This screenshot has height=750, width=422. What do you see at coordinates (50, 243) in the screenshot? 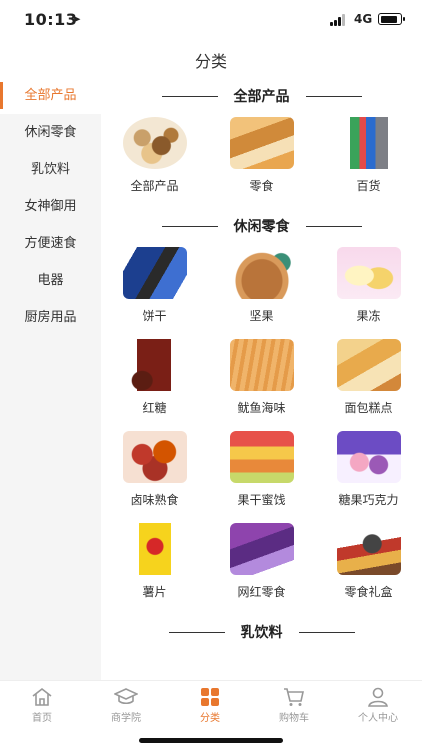
I see `sidebar-item-instant-food: 方便速食` at bounding box center [50, 243].